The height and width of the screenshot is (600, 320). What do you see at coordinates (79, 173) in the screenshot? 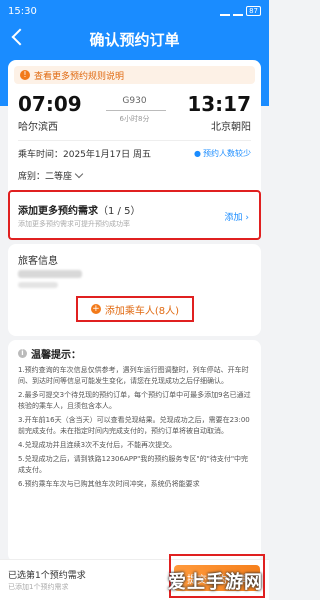
I see `chevron-down-icon` at bounding box center [79, 173].